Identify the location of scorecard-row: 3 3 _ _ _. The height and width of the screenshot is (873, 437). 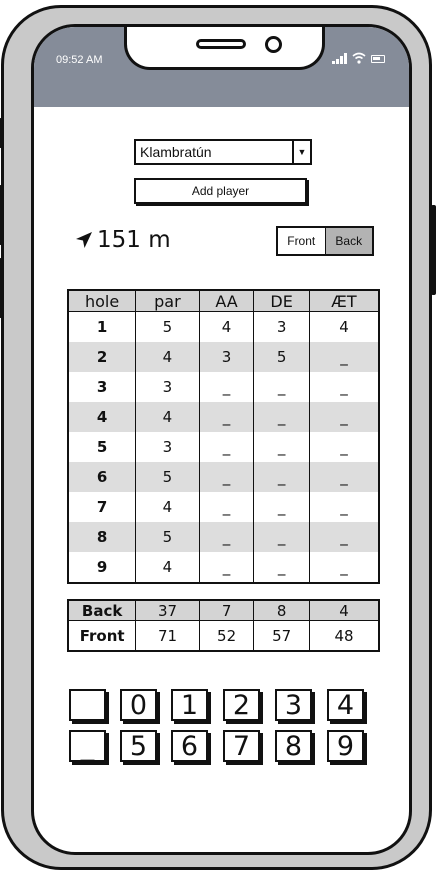
(223, 387).